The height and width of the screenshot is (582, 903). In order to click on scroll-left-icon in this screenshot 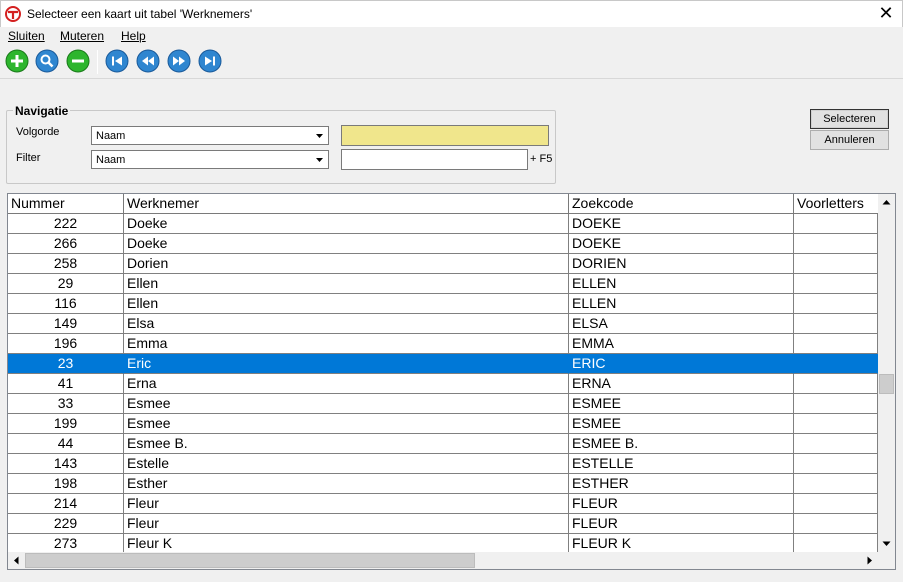, I will do `click(16, 560)`.